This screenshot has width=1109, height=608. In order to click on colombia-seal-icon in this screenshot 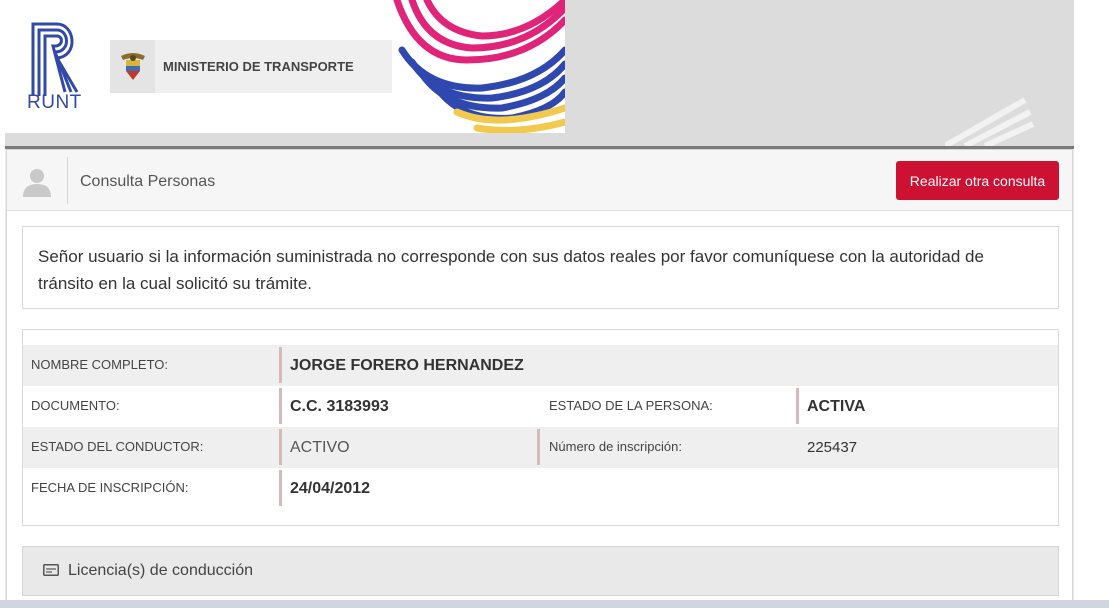, I will do `click(133, 66)`.